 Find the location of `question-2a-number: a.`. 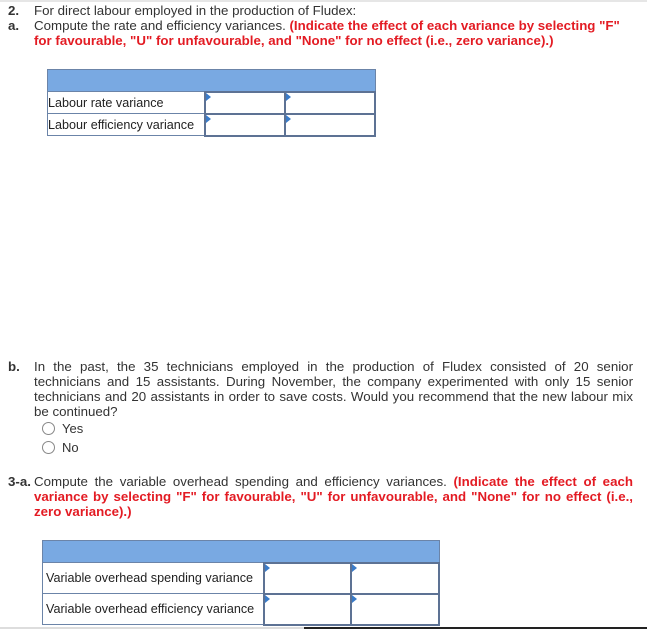

question-2a-number: a. is located at coordinates (14, 25).